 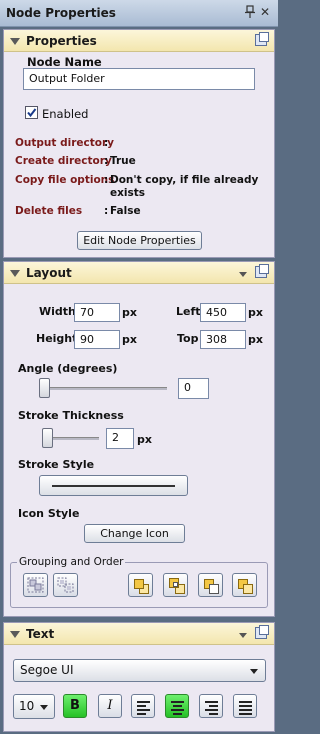 I want to click on ungroup-button, so click(x=65, y=585).